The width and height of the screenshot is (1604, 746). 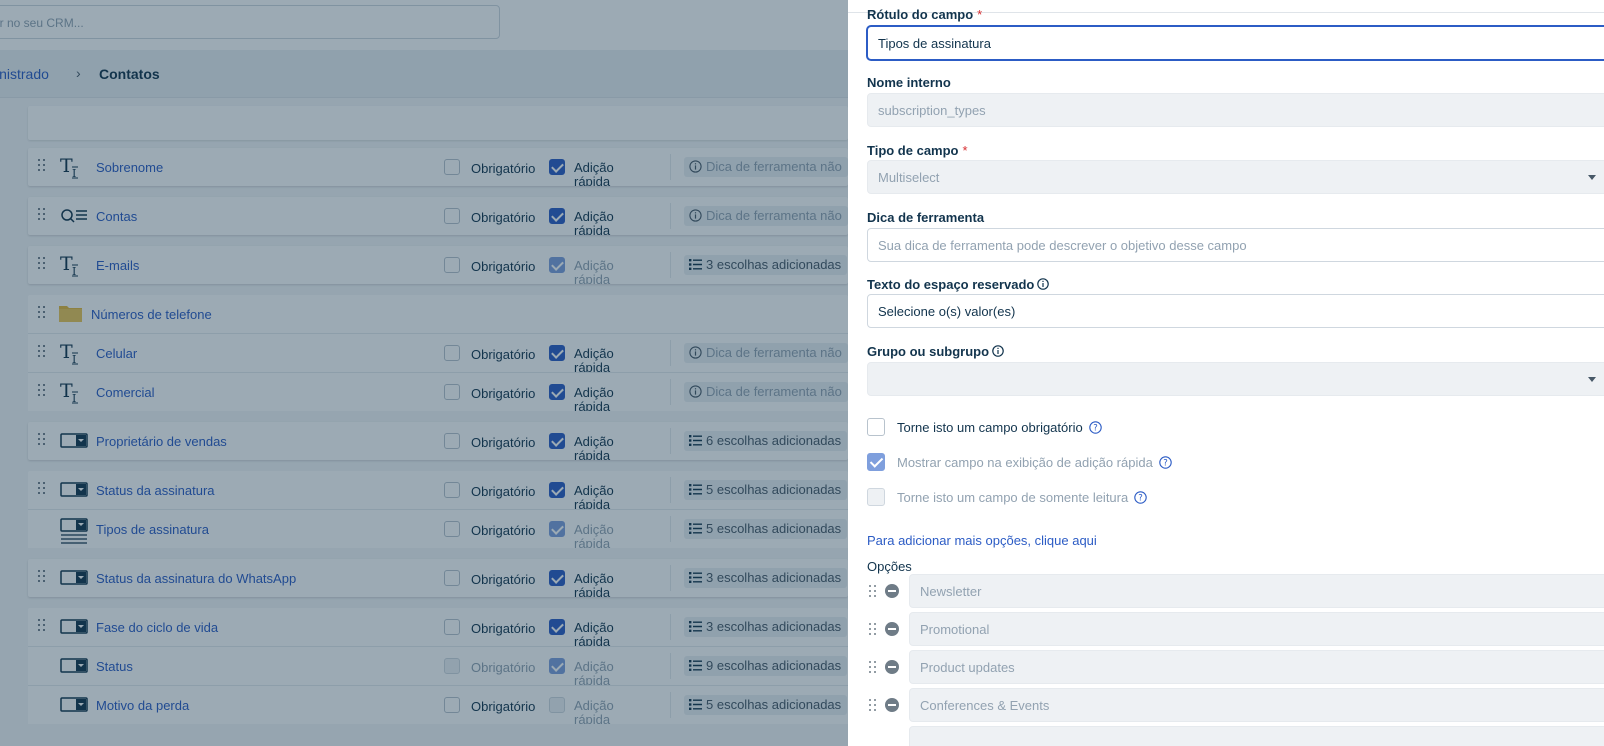 What do you see at coordinates (1235, 379) in the screenshot?
I see `group-select` at bounding box center [1235, 379].